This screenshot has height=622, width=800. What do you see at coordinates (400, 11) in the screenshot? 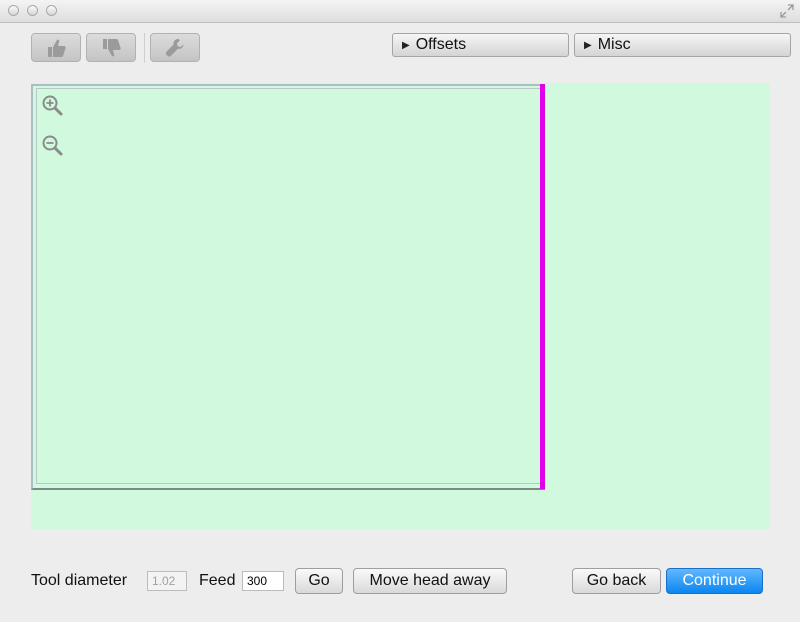
I see `window-titlebar` at bounding box center [400, 11].